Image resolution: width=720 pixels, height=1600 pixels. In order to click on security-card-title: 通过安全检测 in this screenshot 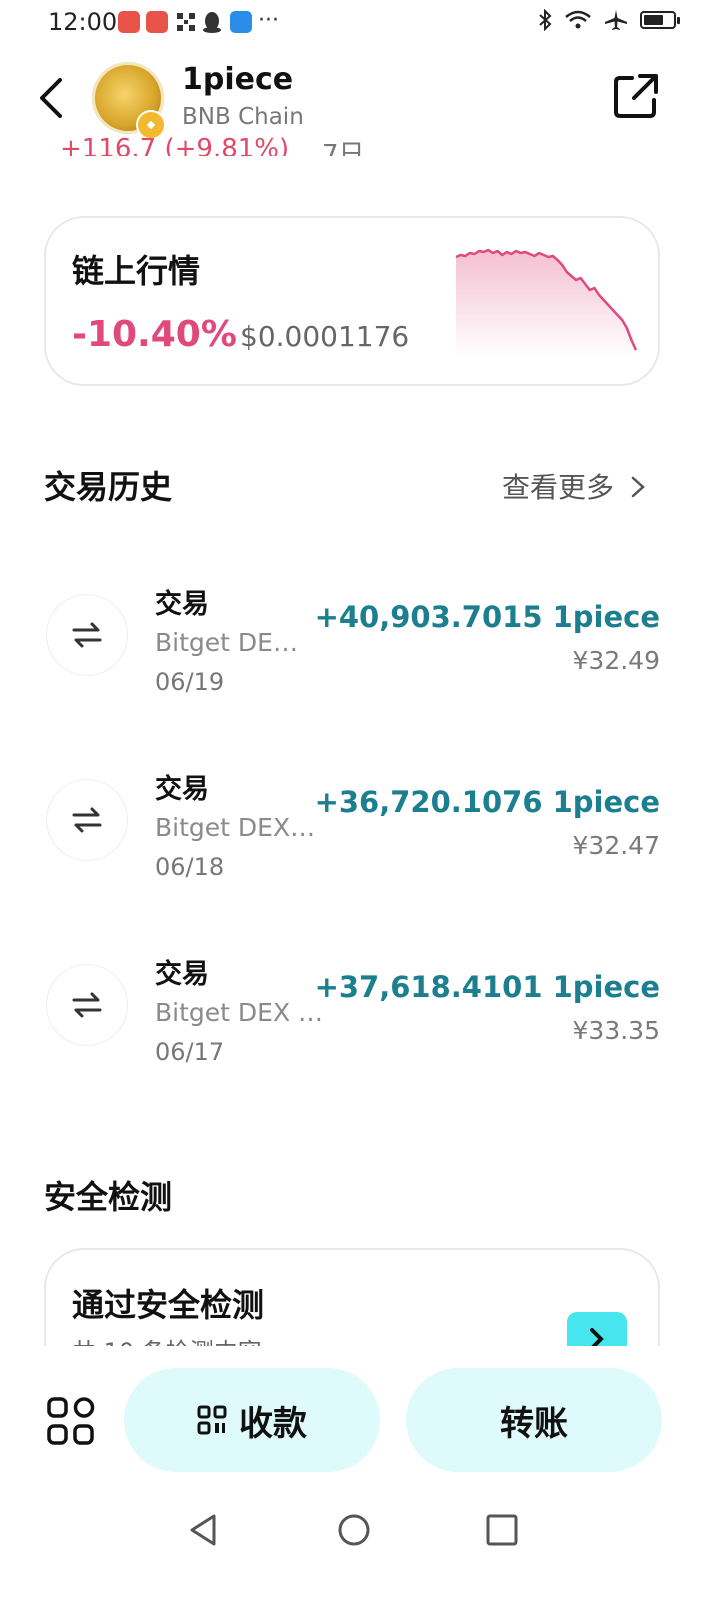, I will do `click(168, 1305)`.